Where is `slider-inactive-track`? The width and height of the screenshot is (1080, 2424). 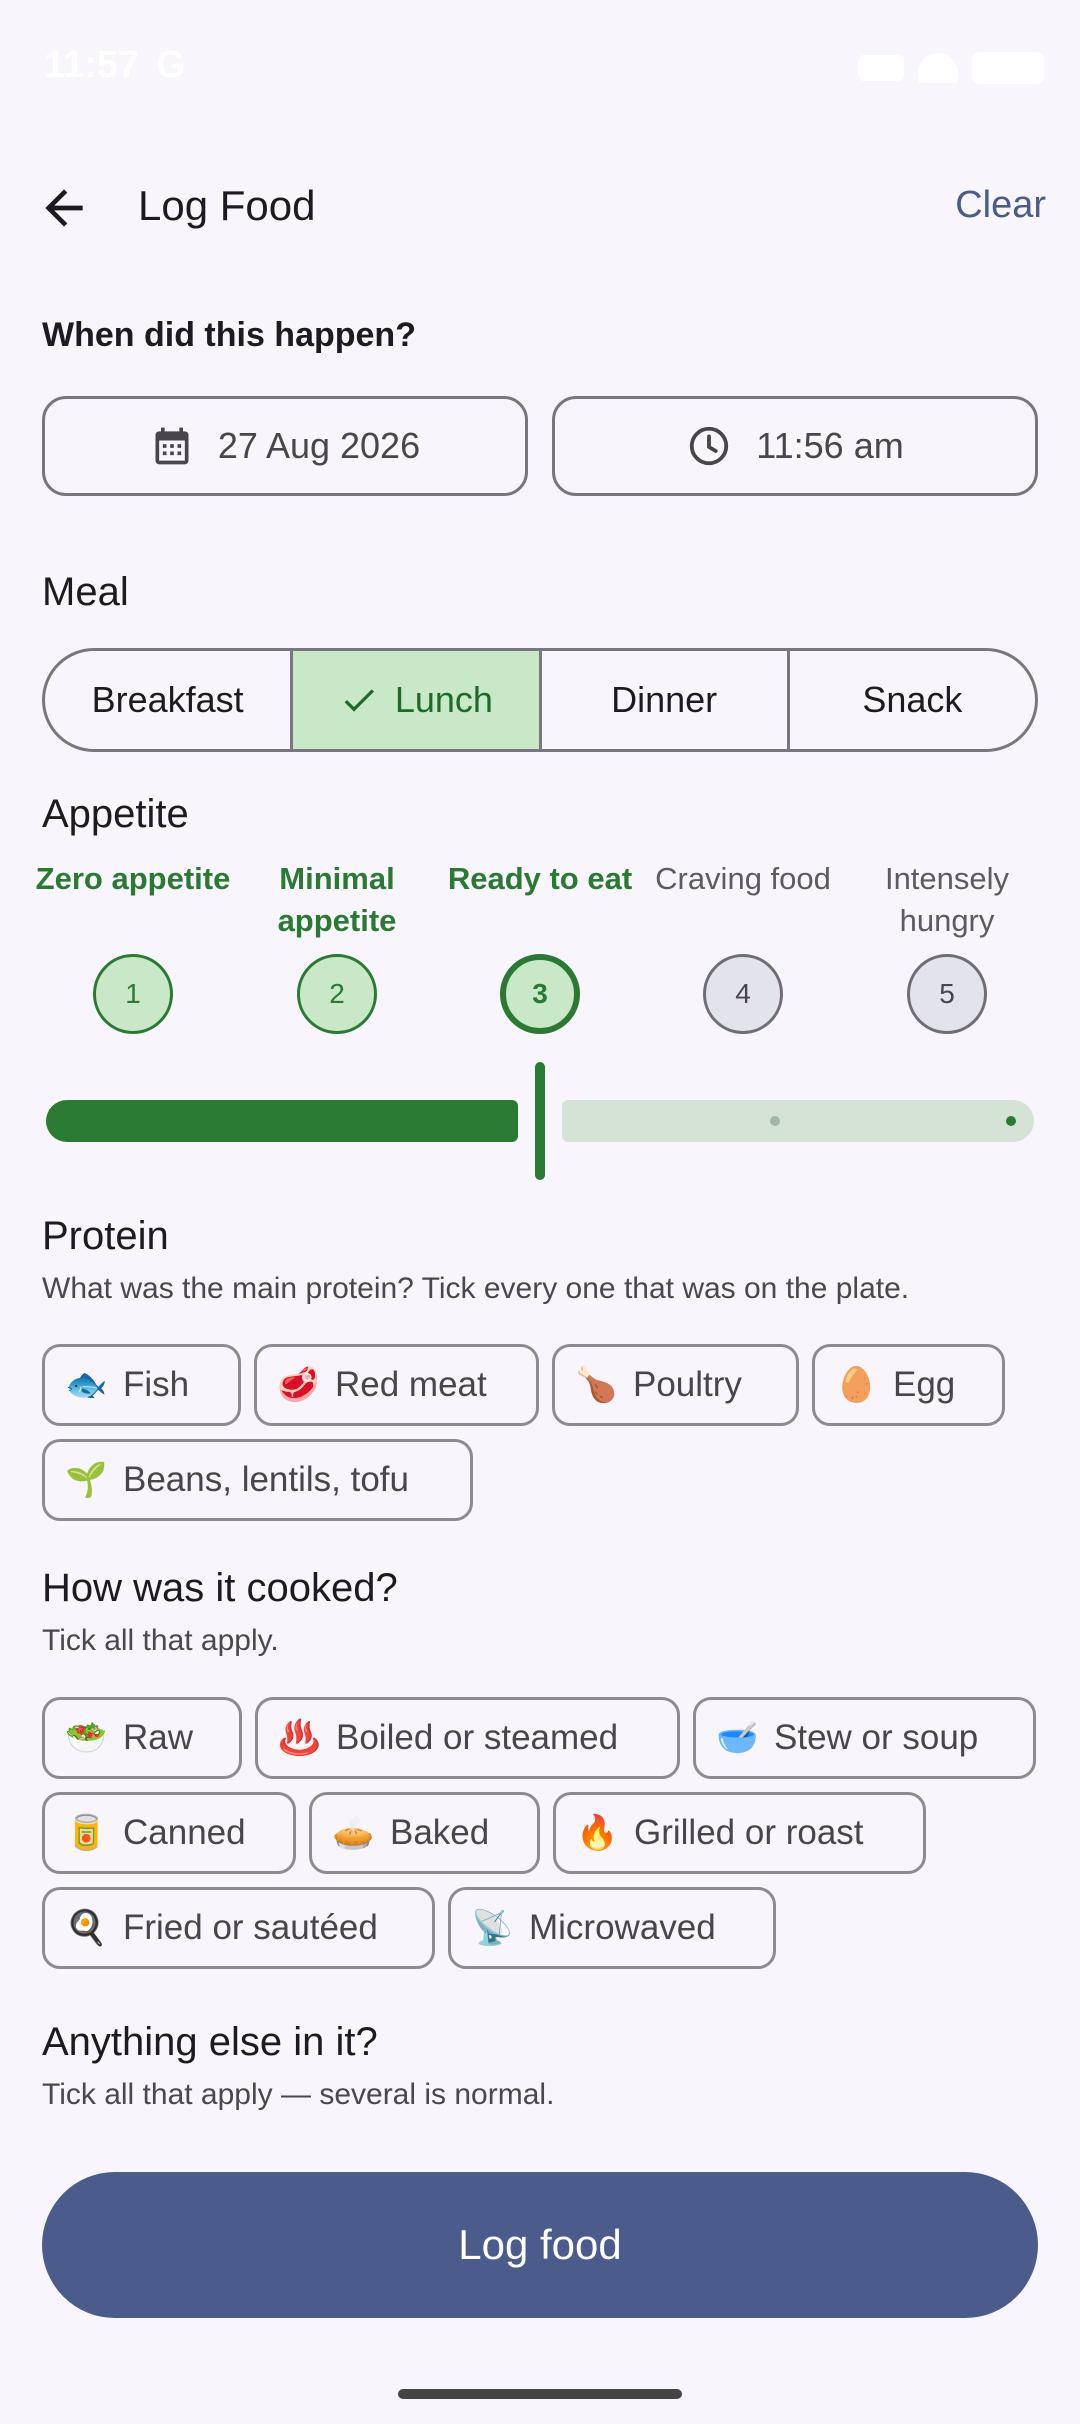
slider-inactive-track is located at coordinates (798, 1121).